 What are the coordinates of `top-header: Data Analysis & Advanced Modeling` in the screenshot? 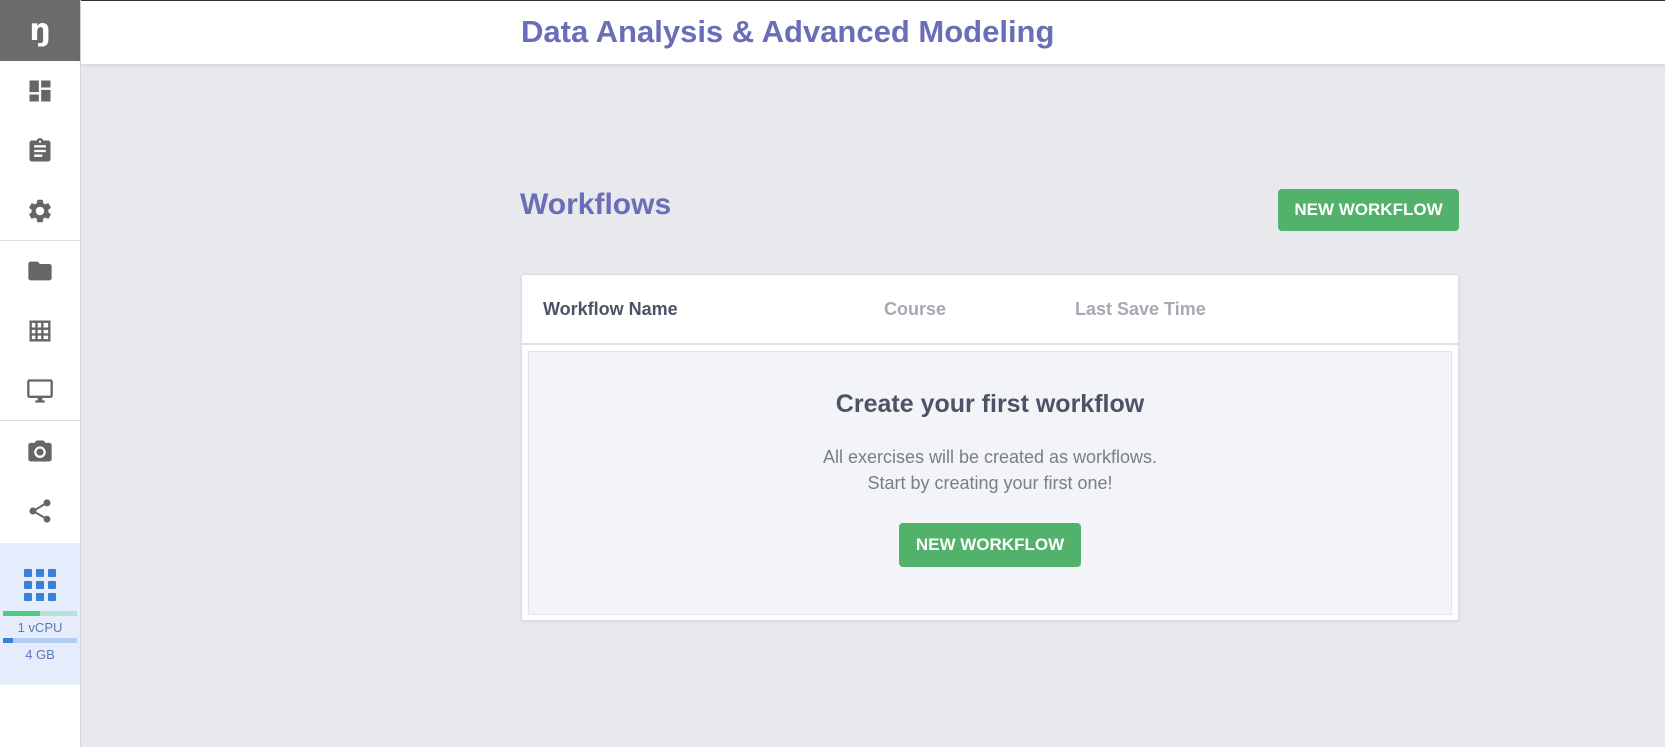 It's located at (873, 32).